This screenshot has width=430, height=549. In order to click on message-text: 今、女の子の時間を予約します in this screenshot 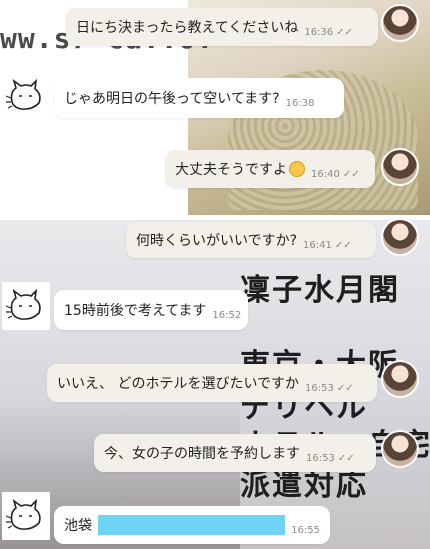, I will do `click(202, 454)`.